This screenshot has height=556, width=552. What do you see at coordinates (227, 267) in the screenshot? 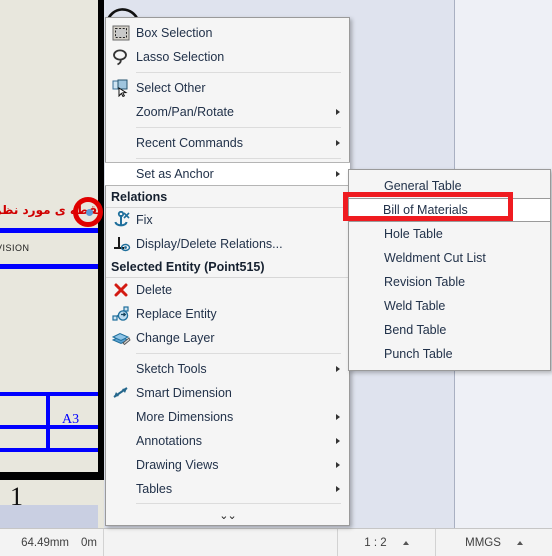
I see `section-header-selected-entity: Selected Entity (Point515)` at bounding box center [227, 267].